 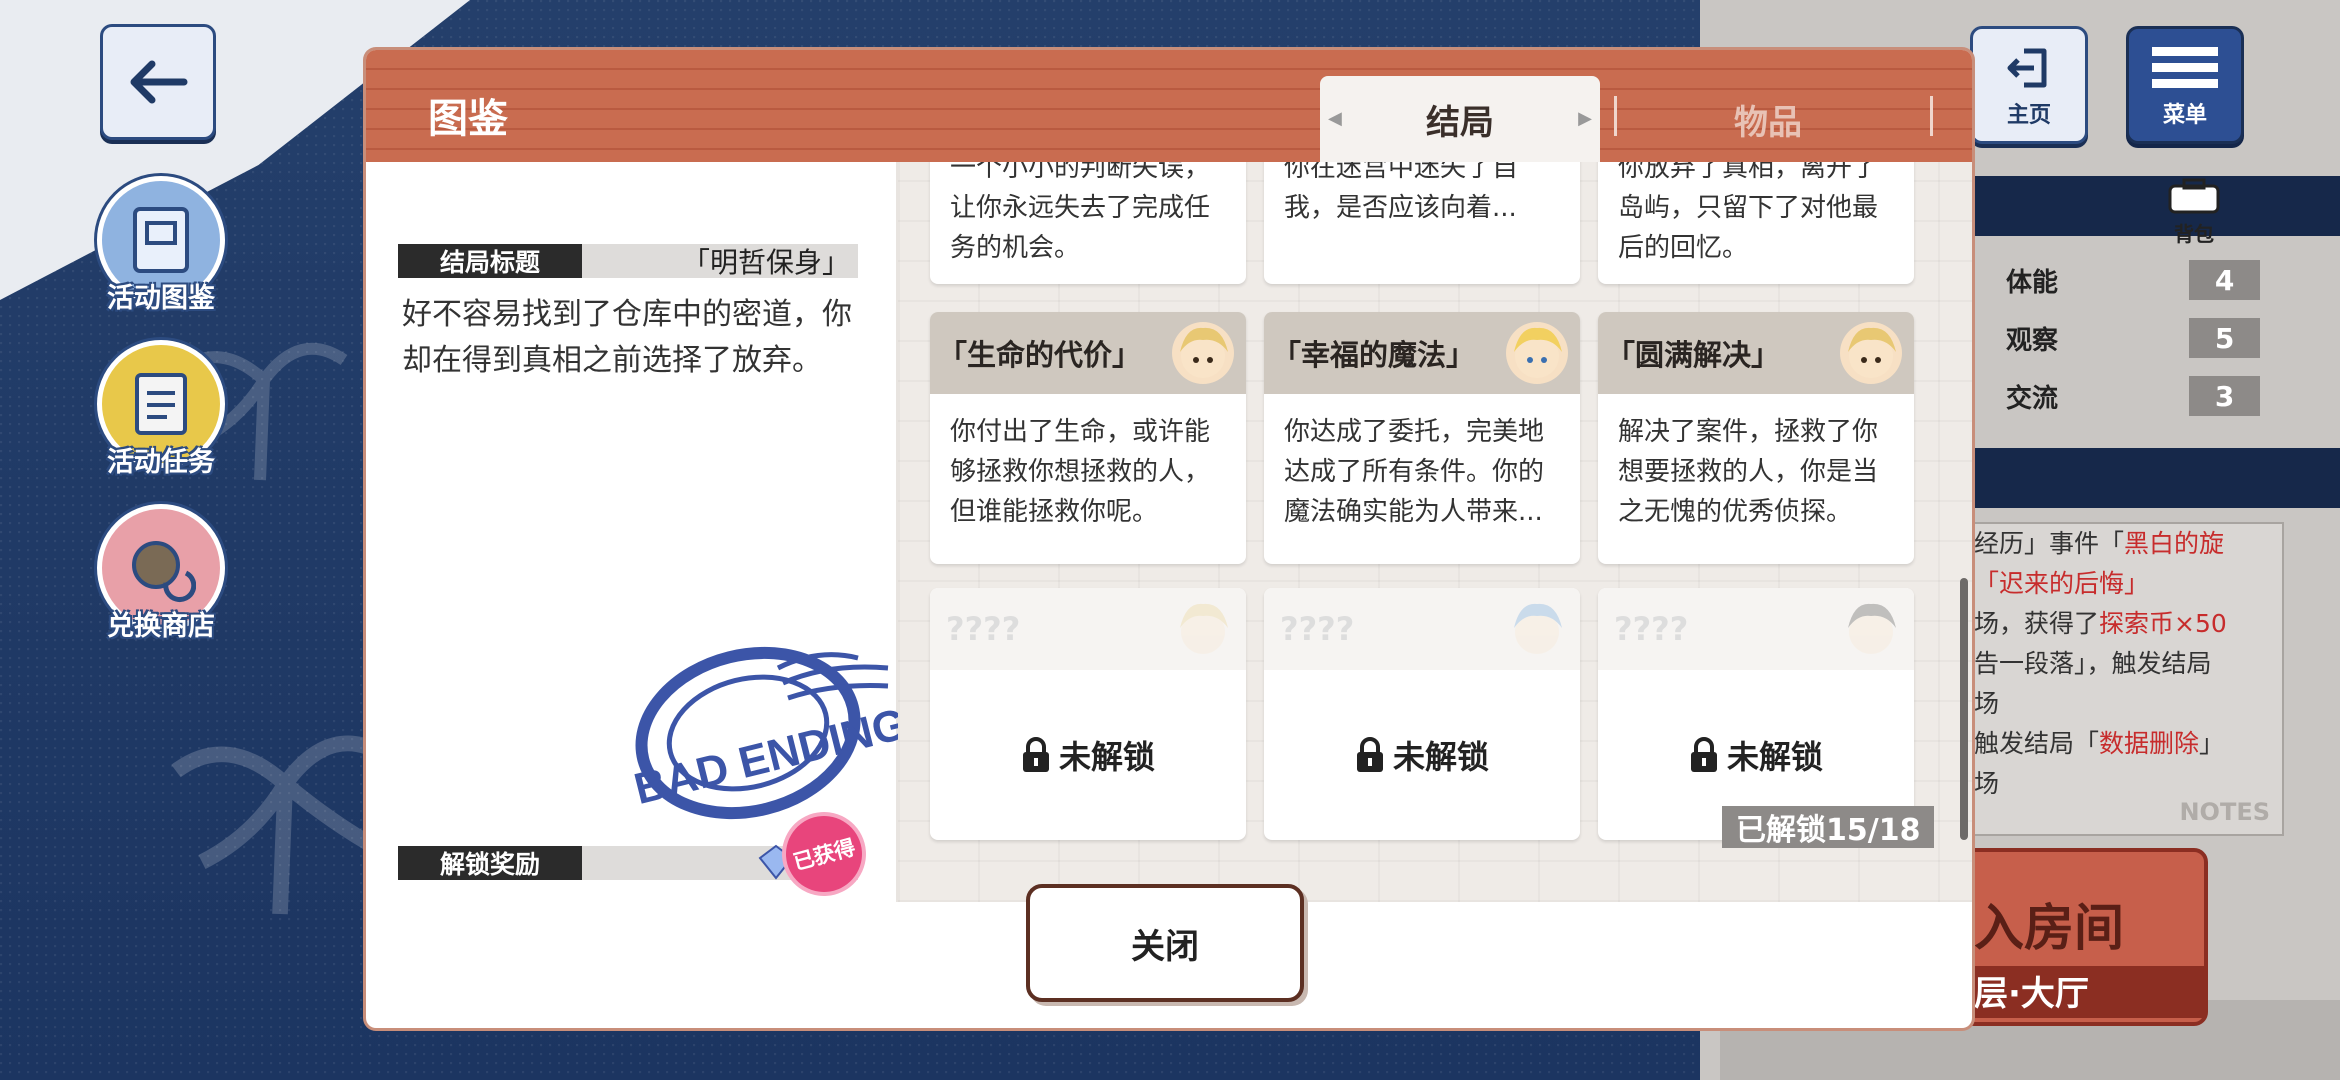 I want to click on bad-ending-stamp-icon: BAD ENDING, so click(x=763, y=733).